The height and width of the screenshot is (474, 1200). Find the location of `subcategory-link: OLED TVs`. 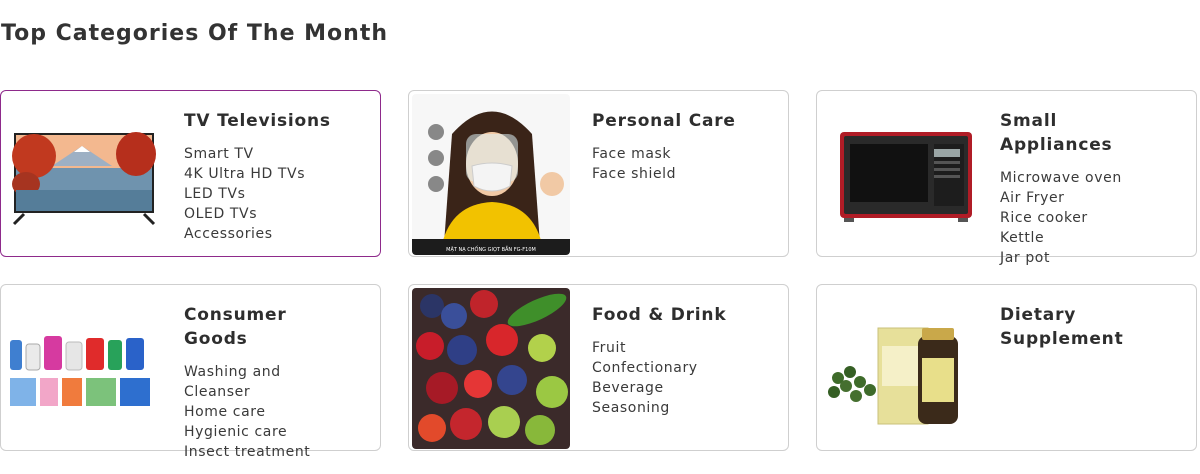

subcategory-link: OLED TVs is located at coordinates (244, 214).